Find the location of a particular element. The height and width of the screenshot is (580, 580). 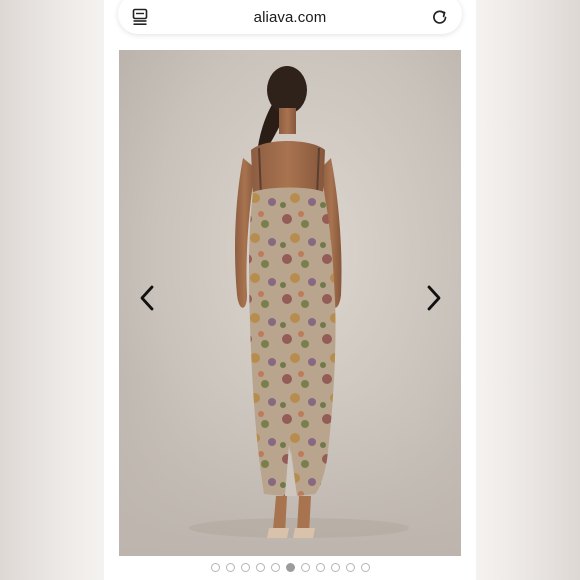

pagination-dots is located at coordinates (290, 567).